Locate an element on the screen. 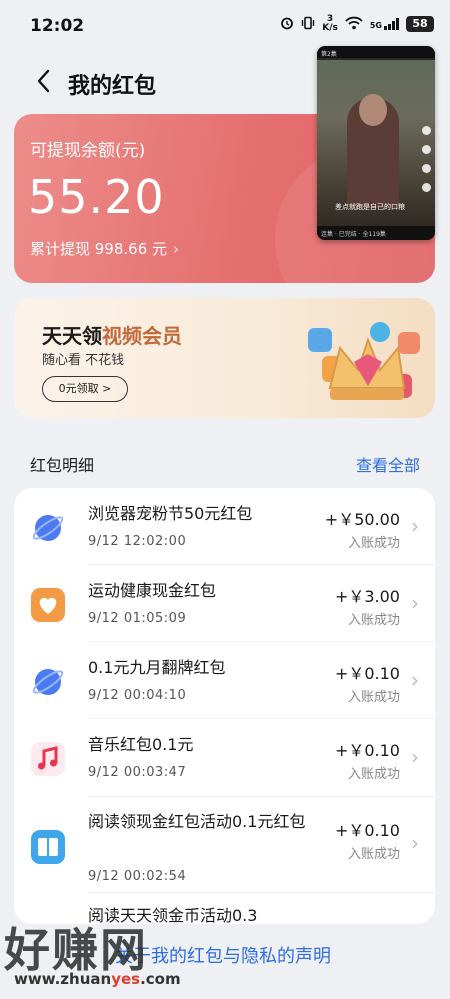 Image resolution: width=450 pixels, height=999 pixels. vip-banner: 天天领视频会员 随心看 不花钱 0元领取 > is located at coordinates (224, 358).